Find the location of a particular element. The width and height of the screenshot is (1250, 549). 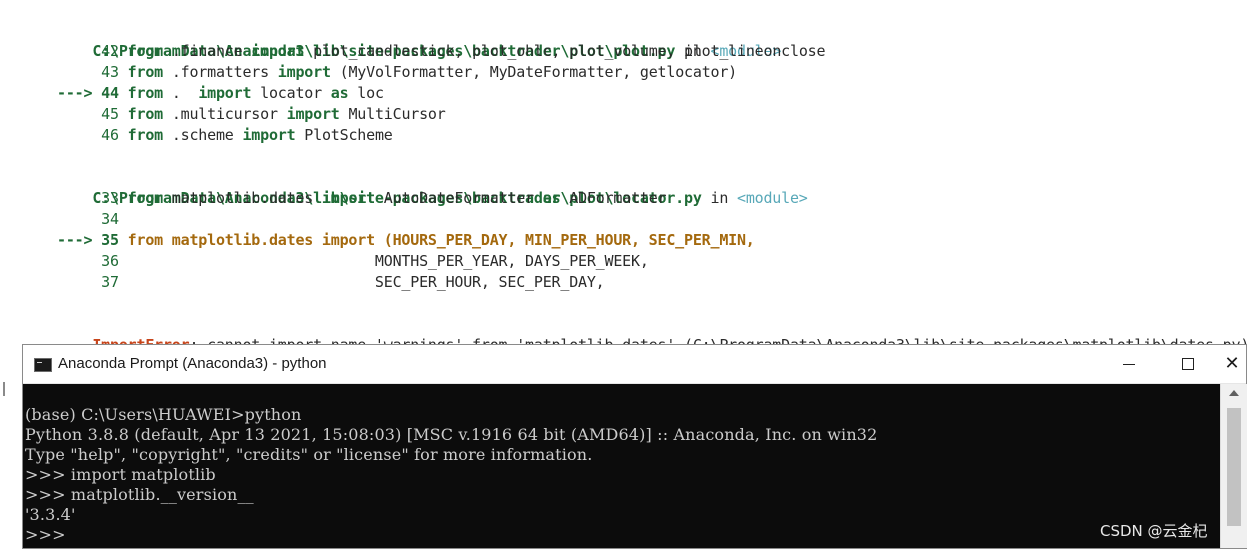

line-number: 36 is located at coordinates (114, 261).